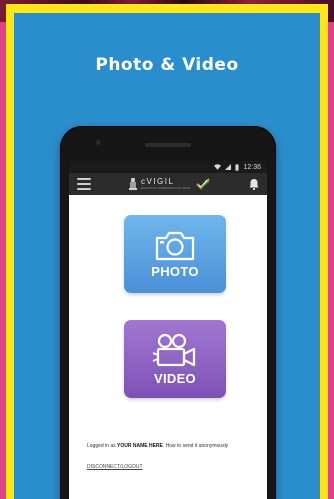 Image resolution: width=334 pixels, height=499 pixels. What do you see at coordinates (175, 378) in the screenshot?
I see `video-label: VIDEO` at bounding box center [175, 378].